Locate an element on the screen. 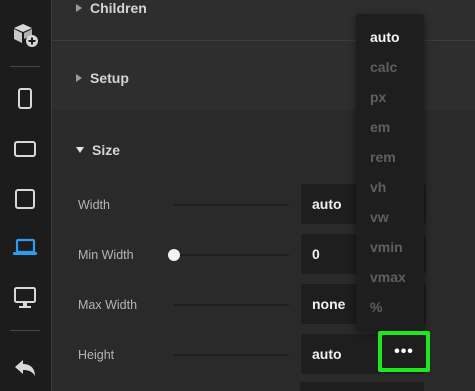 This screenshot has height=391, width=475. undo-button is located at coordinates (25, 368).